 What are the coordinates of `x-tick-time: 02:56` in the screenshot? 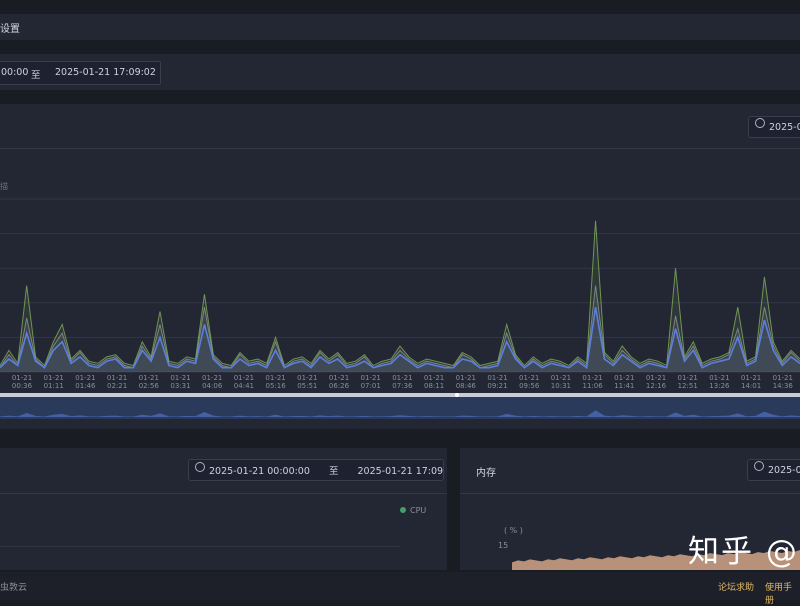 It's located at (149, 386).